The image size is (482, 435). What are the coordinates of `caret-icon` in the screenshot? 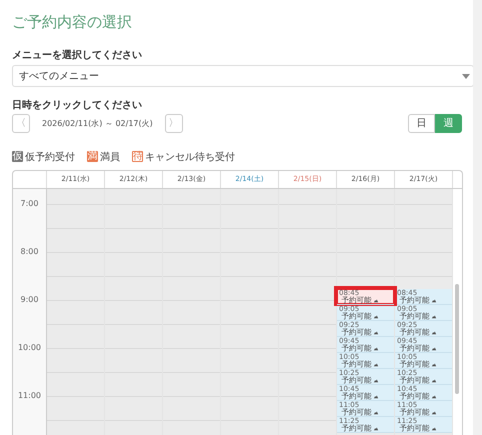 It's located at (466, 76).